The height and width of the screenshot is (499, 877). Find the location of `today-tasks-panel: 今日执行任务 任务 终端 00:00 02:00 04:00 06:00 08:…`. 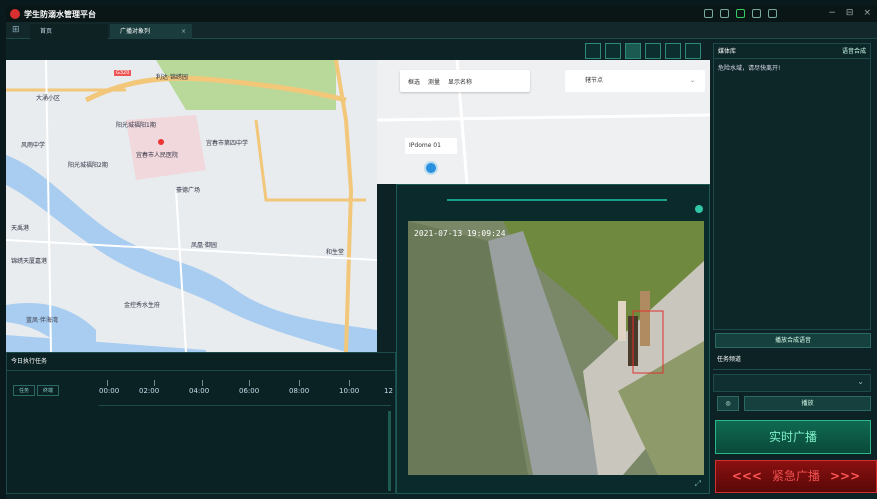

today-tasks-panel: 今日执行任务 任务 终端 00:00 02:00 04:00 06:00 08:… is located at coordinates (201, 423).